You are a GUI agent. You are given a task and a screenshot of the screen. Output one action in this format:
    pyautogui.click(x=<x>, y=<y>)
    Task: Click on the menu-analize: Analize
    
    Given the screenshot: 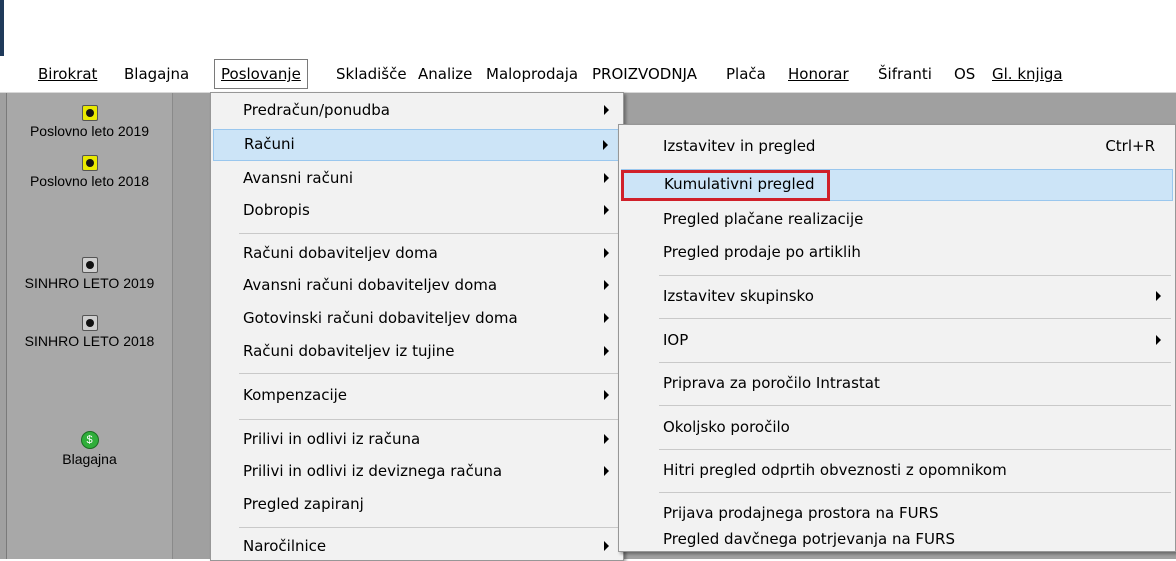 What is the action you would take?
    pyautogui.click(x=445, y=74)
    